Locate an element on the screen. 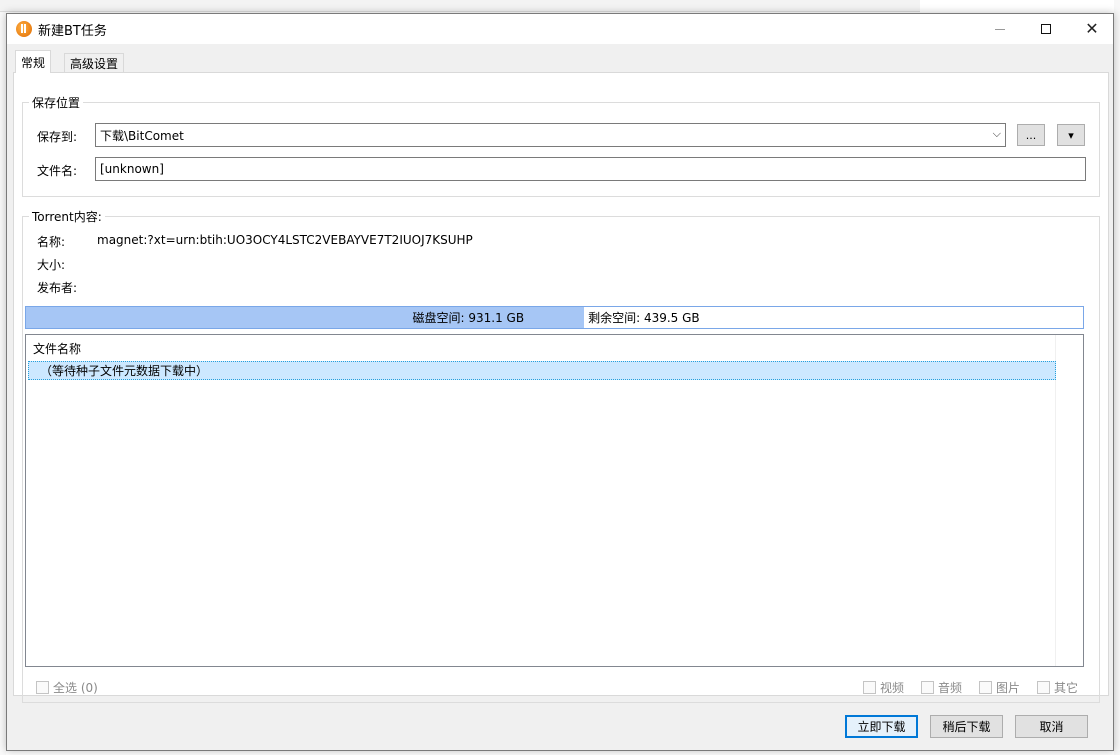  audio-filter-checkbox: 音频 is located at coordinates (941, 687).